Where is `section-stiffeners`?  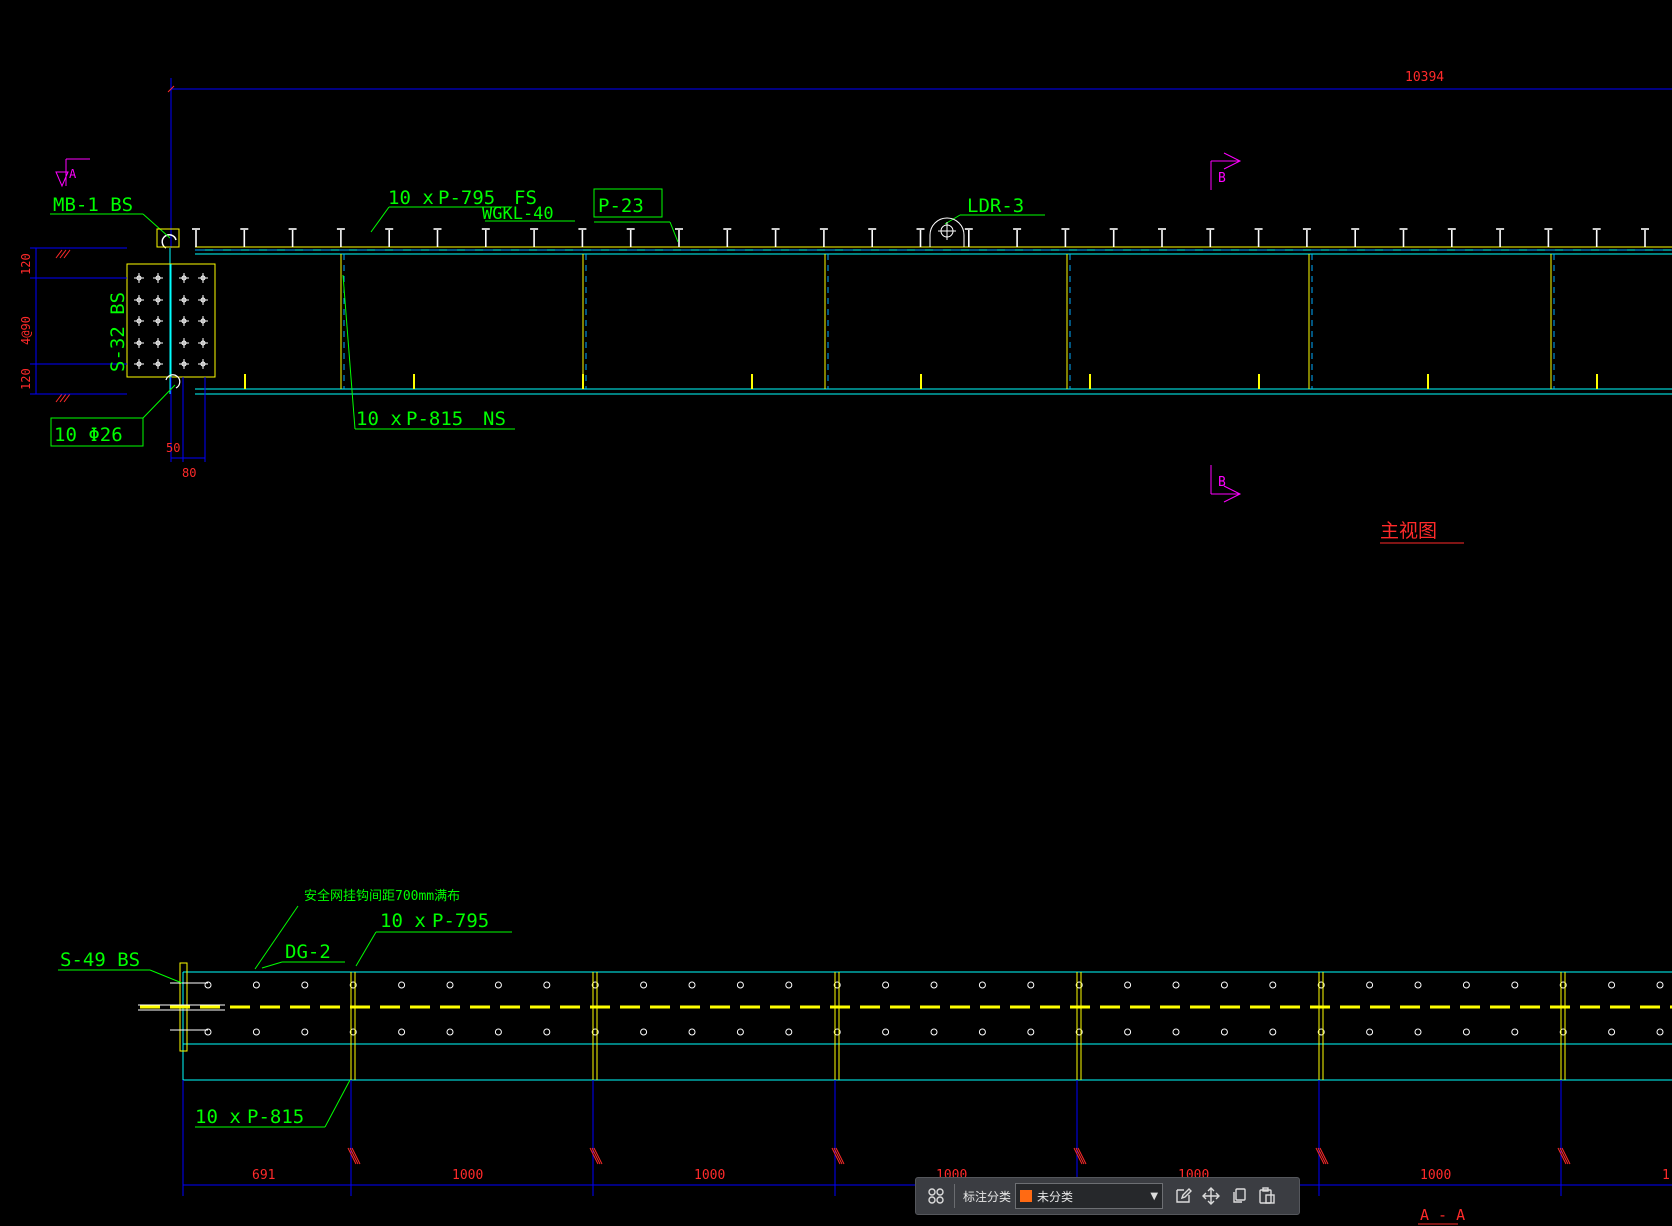
section-stiffeners is located at coordinates (958, 1026).